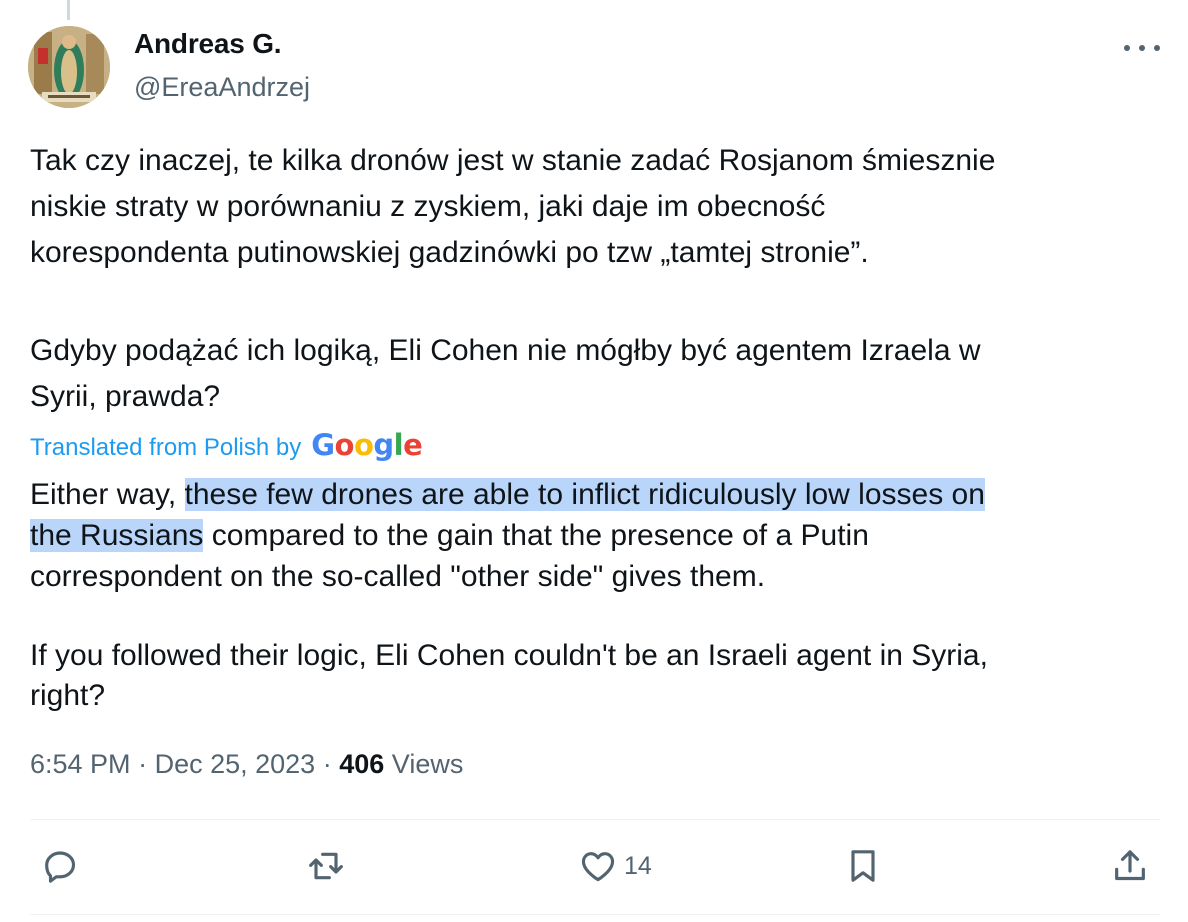 The image size is (1188, 922). Describe the element at coordinates (362, 764) in the screenshot. I see `views-count: 406` at that location.